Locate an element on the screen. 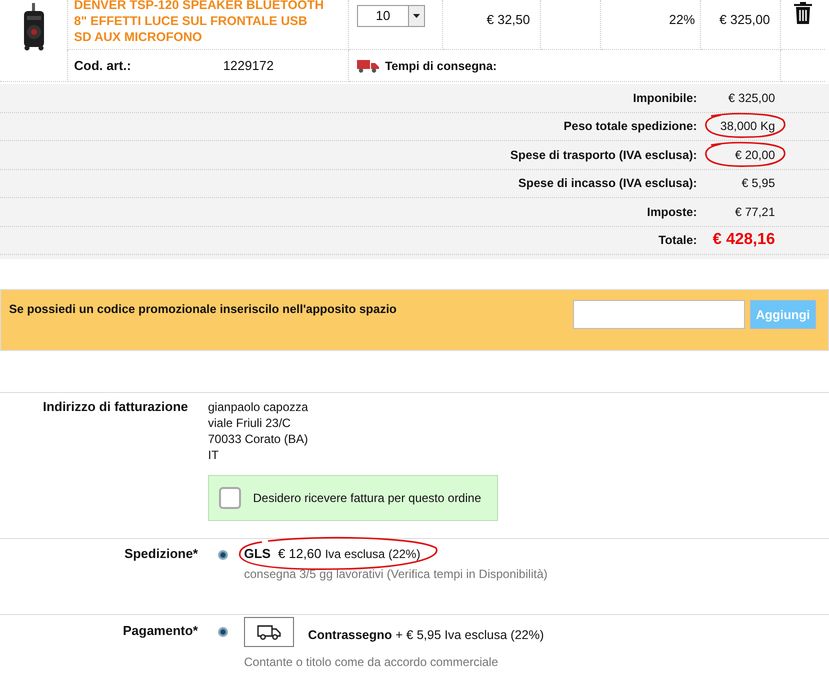  shipping-option: GLS € 12,60 Iva esclusa (22%) is located at coordinates (332, 553).